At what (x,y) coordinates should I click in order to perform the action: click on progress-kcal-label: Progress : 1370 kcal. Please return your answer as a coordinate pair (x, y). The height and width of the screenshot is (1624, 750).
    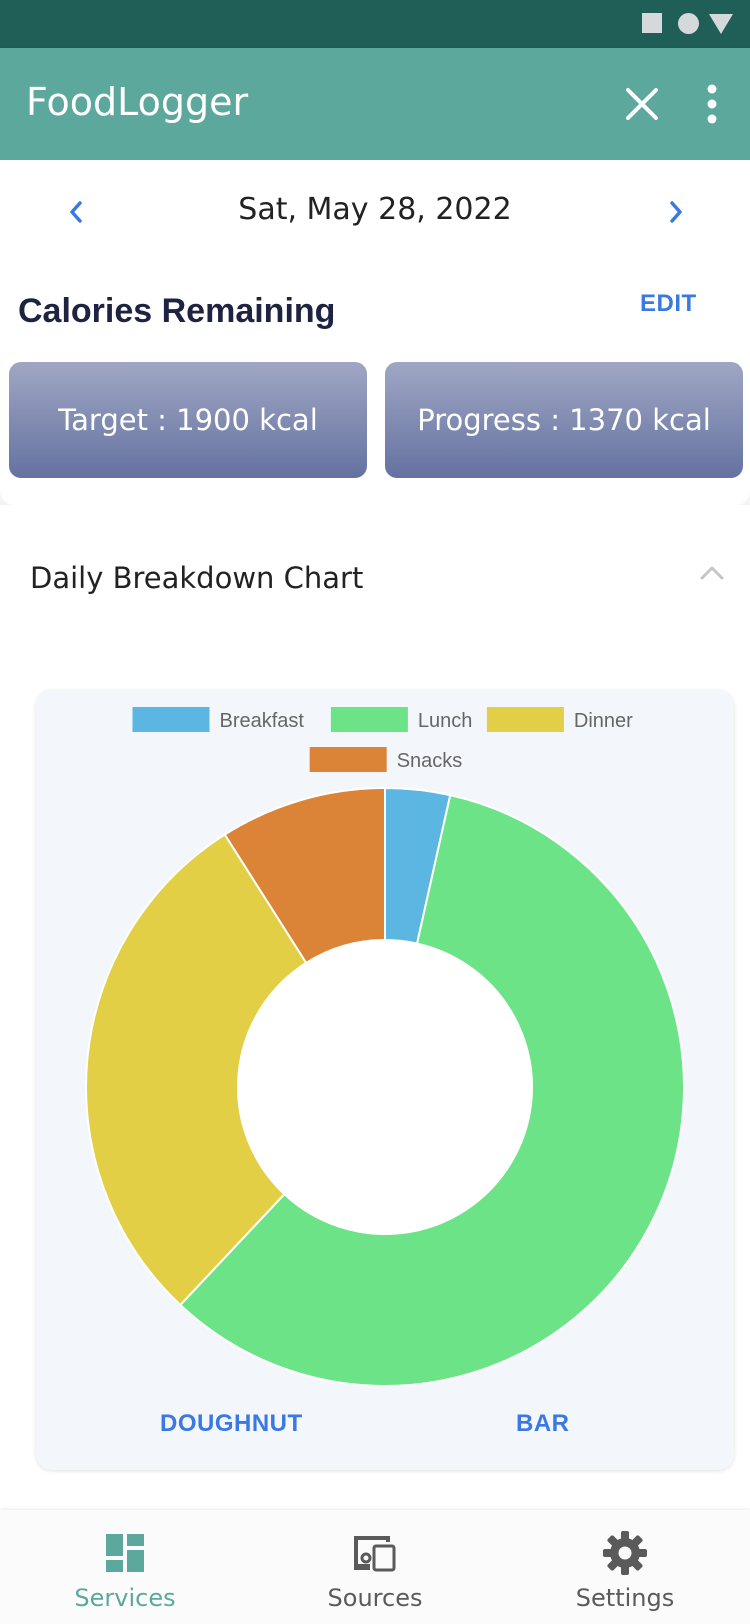
    Looking at the image, I should click on (564, 420).